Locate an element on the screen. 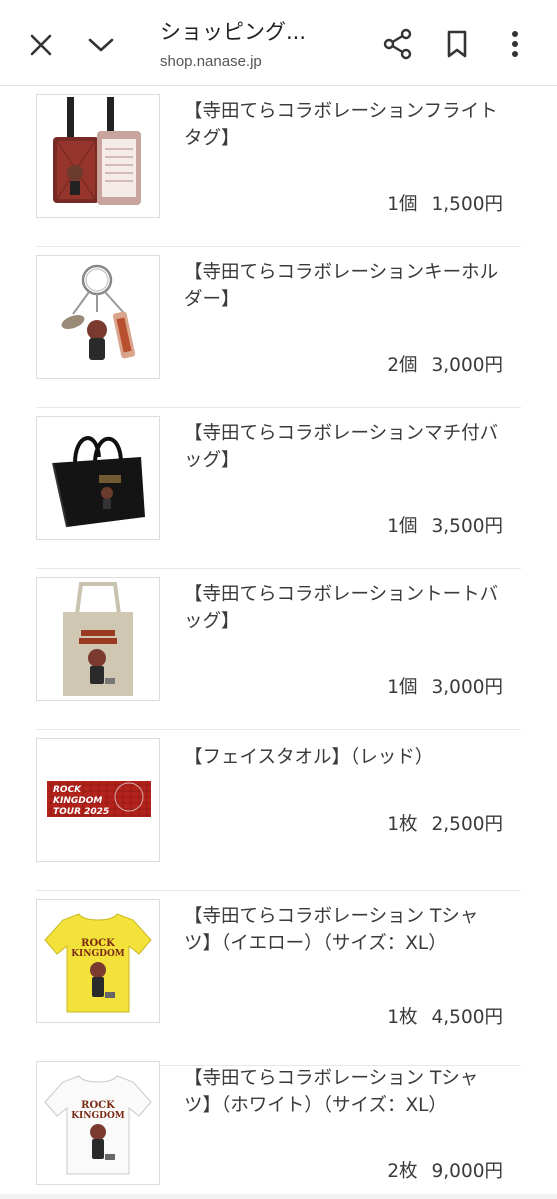 Image resolution: width=557 pixels, height=1199 pixels. product-image-flight-tag is located at coordinates (98, 156).